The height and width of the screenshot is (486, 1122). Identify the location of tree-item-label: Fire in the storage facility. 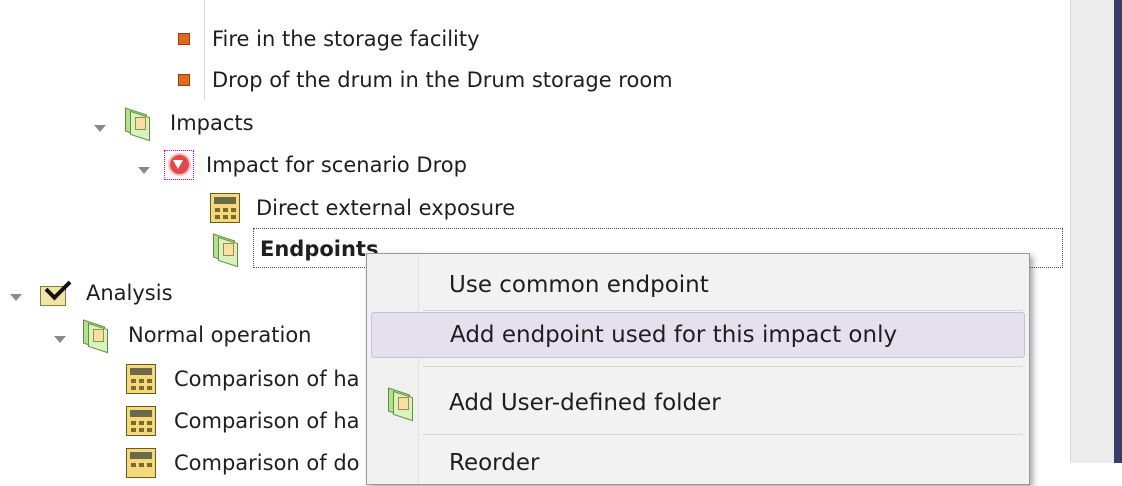
(346, 39).